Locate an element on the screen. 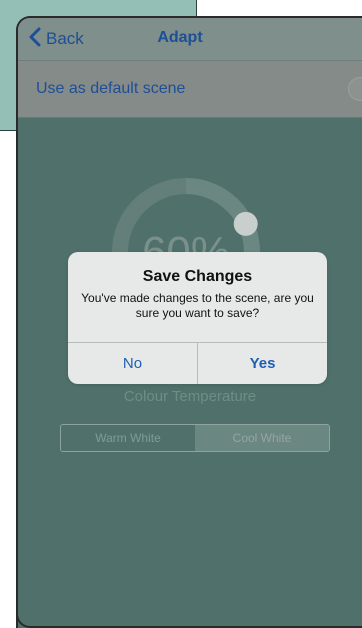 This screenshot has height=628, width=362. no-button: No is located at coordinates (132, 363).